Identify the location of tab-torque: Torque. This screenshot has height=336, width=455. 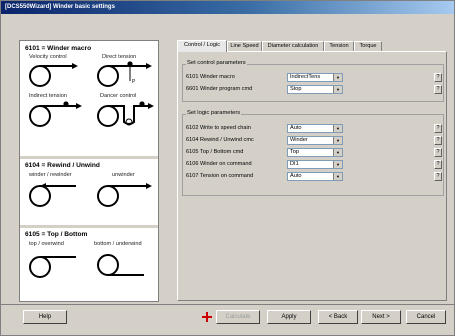
(368, 46).